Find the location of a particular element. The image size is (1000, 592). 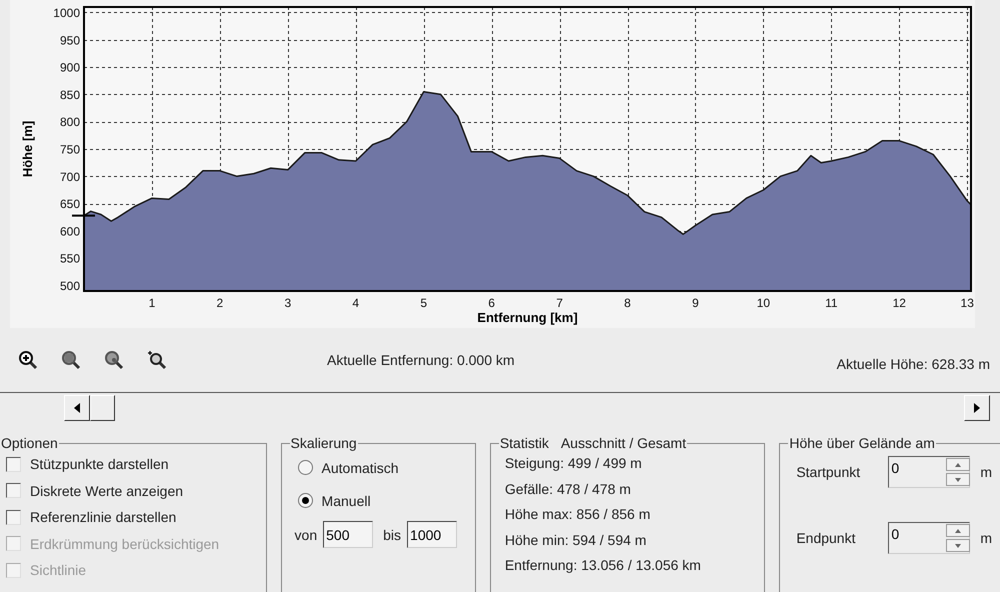

y-tick-label: 700 is located at coordinates (70, 177).